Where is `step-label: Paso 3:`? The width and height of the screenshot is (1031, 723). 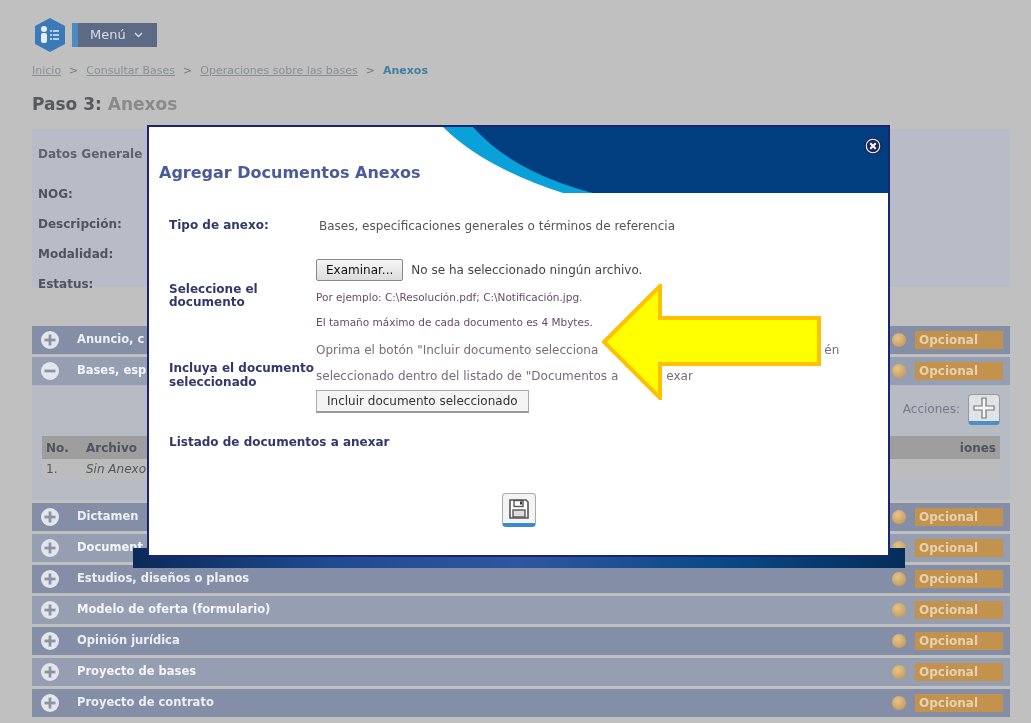 step-label: Paso 3: is located at coordinates (67, 103).